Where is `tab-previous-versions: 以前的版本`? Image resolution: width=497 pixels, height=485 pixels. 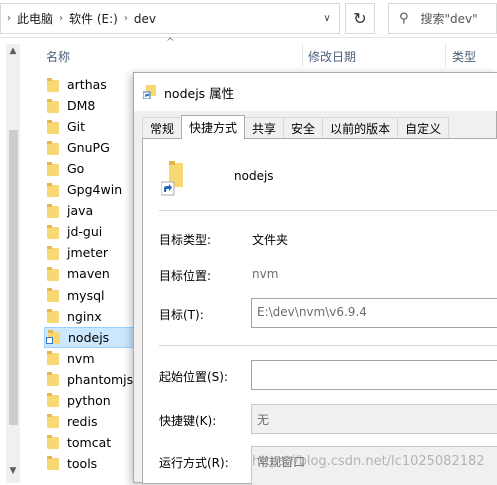 tab-previous-versions: 以前的版本 is located at coordinates (360, 128).